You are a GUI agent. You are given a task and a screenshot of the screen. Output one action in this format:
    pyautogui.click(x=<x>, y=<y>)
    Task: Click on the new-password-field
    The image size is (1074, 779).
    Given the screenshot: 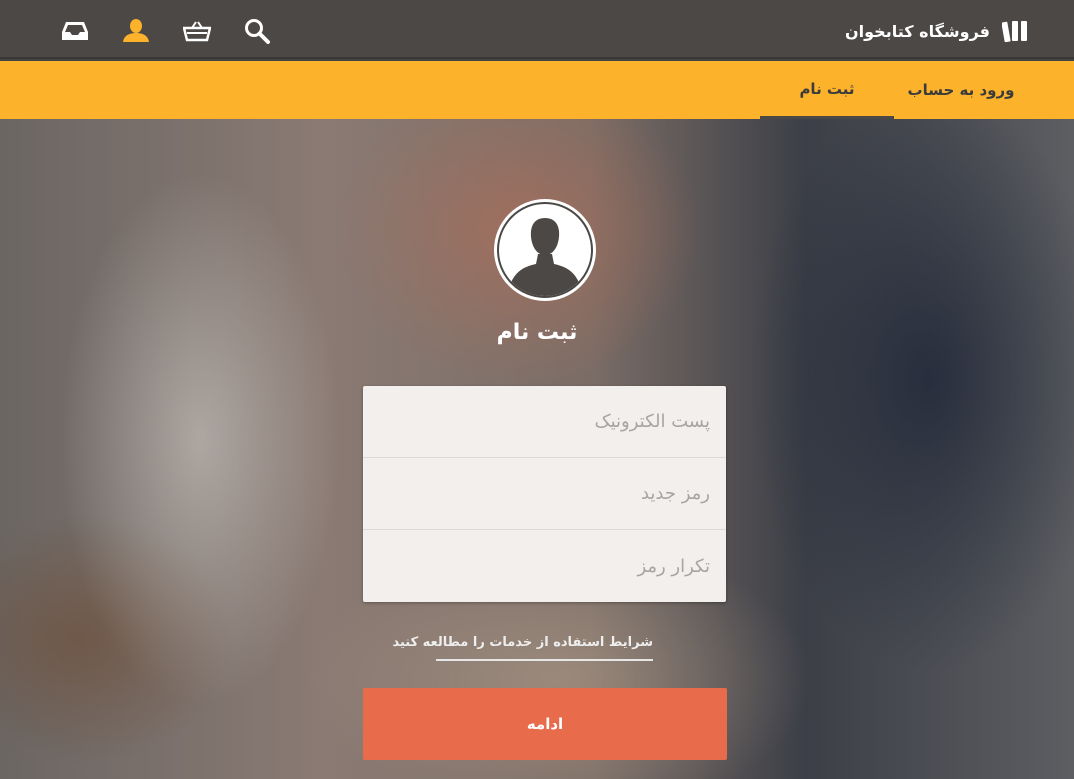 What is the action you would take?
    pyautogui.click(x=544, y=494)
    